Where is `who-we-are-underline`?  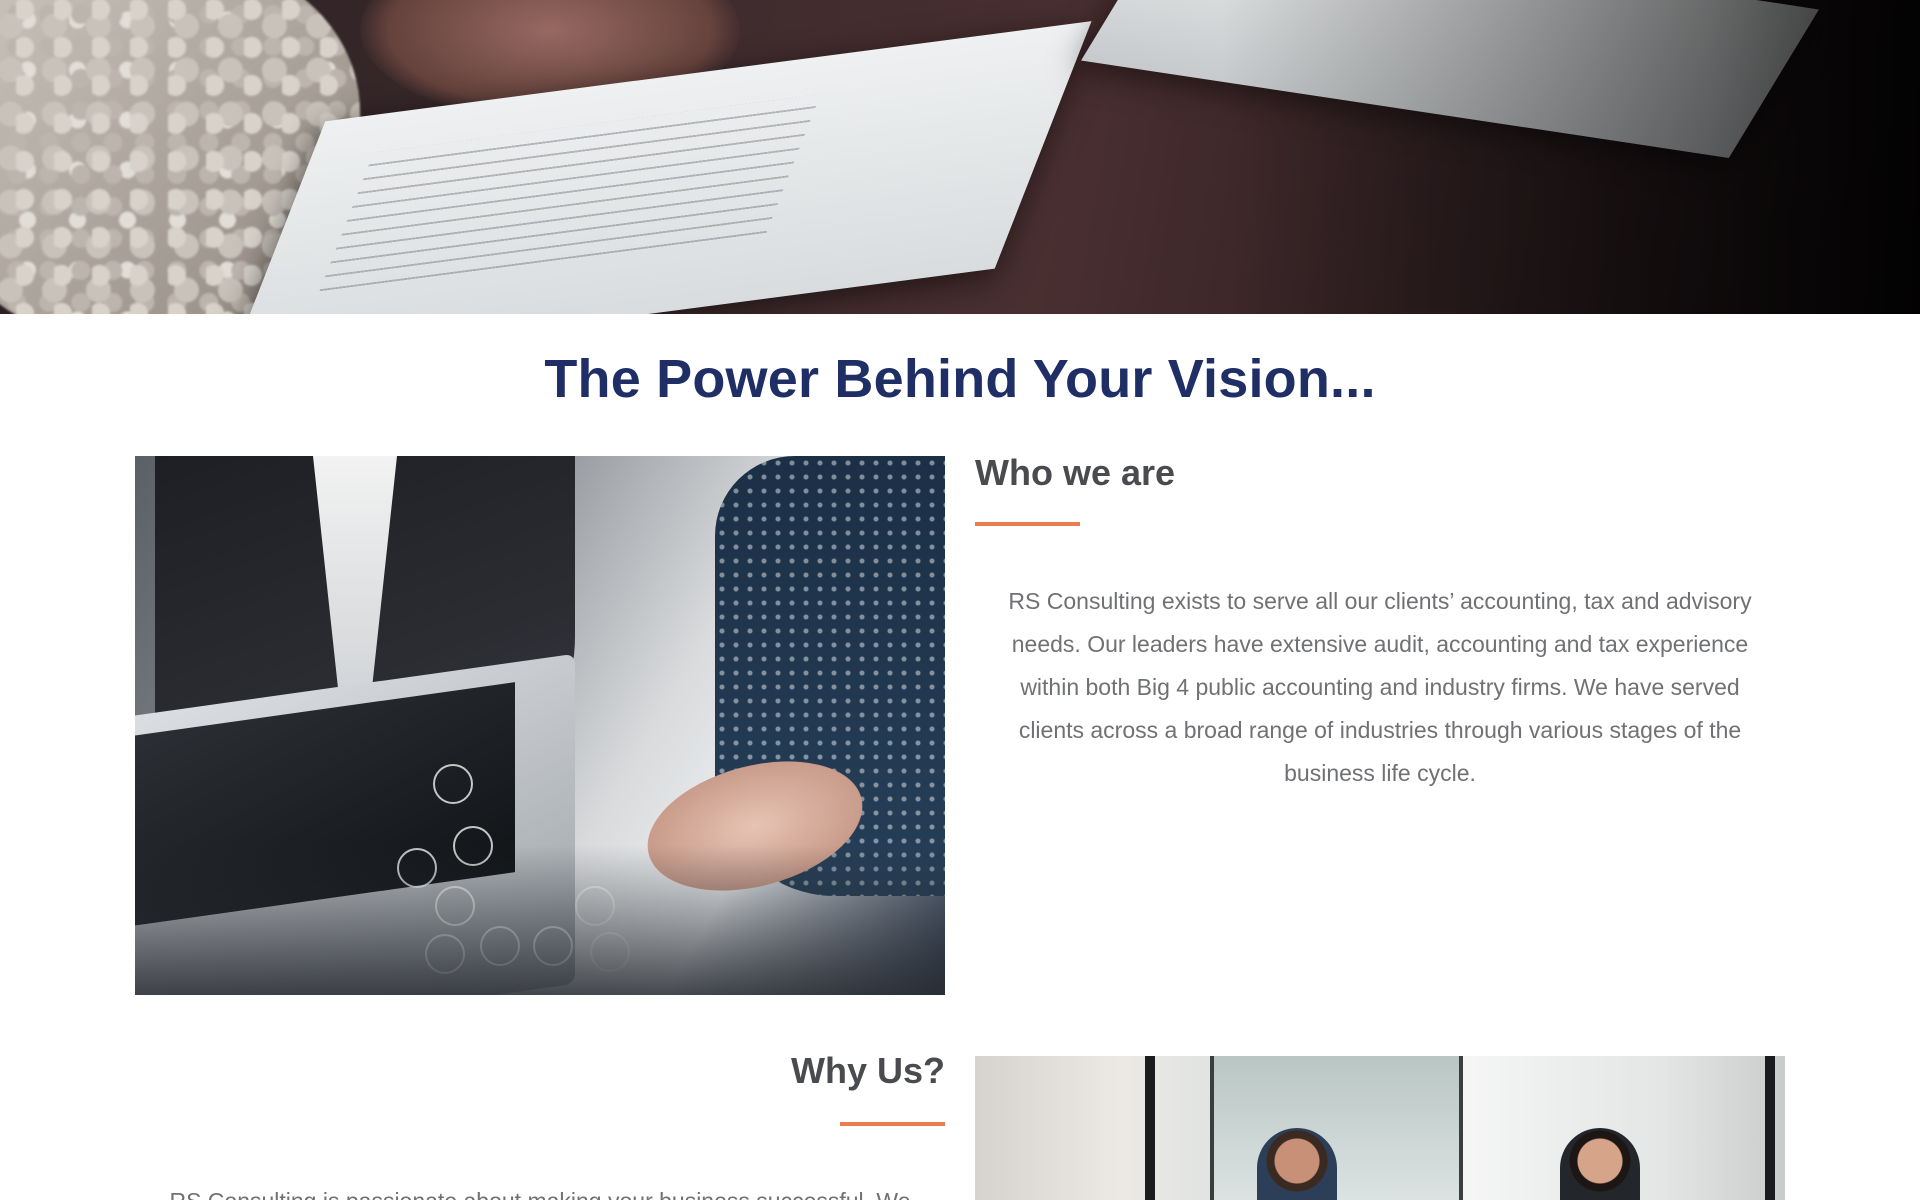 who-we-are-underline is located at coordinates (1027, 524).